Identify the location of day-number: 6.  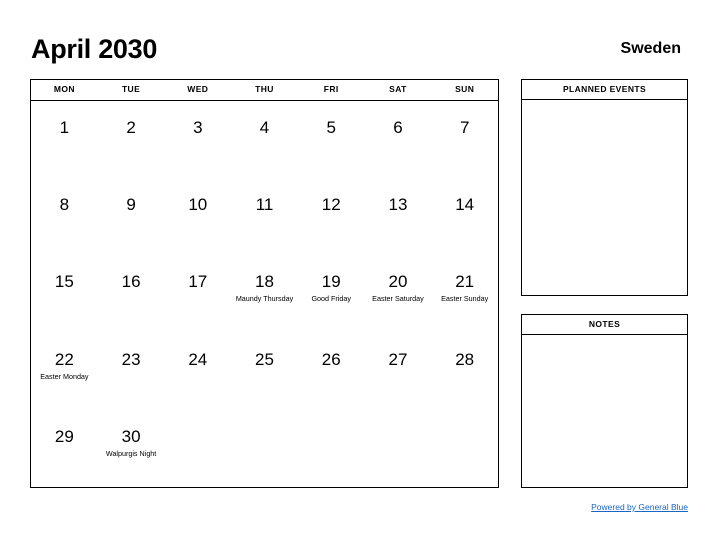
(398, 127).